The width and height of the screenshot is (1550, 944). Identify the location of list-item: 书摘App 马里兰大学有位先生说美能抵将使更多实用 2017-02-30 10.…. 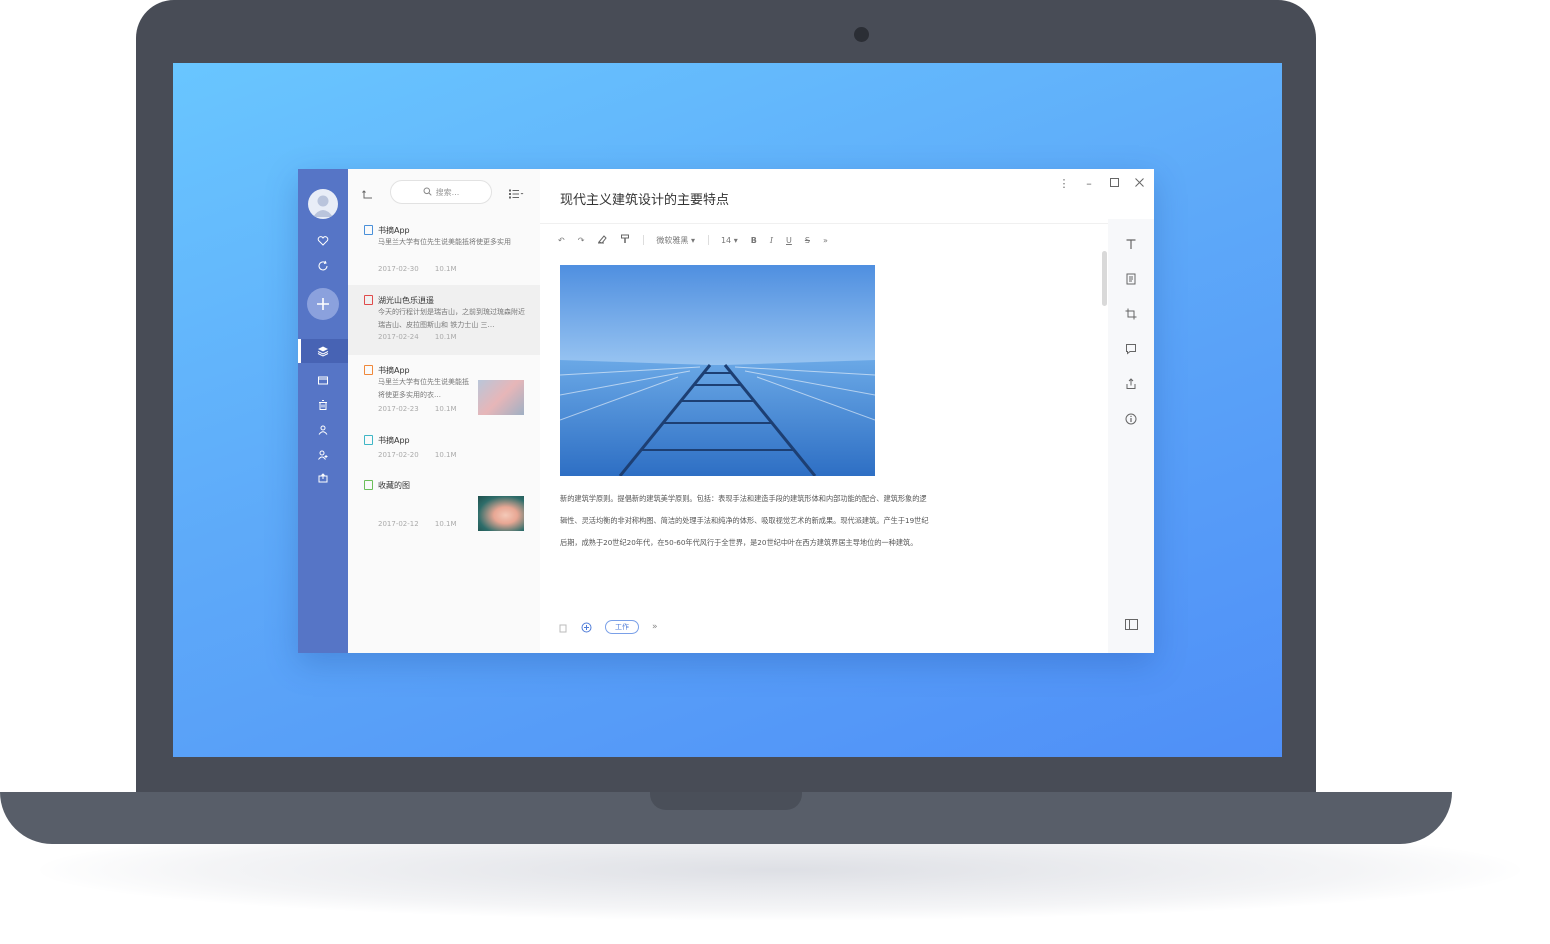
(444, 249).